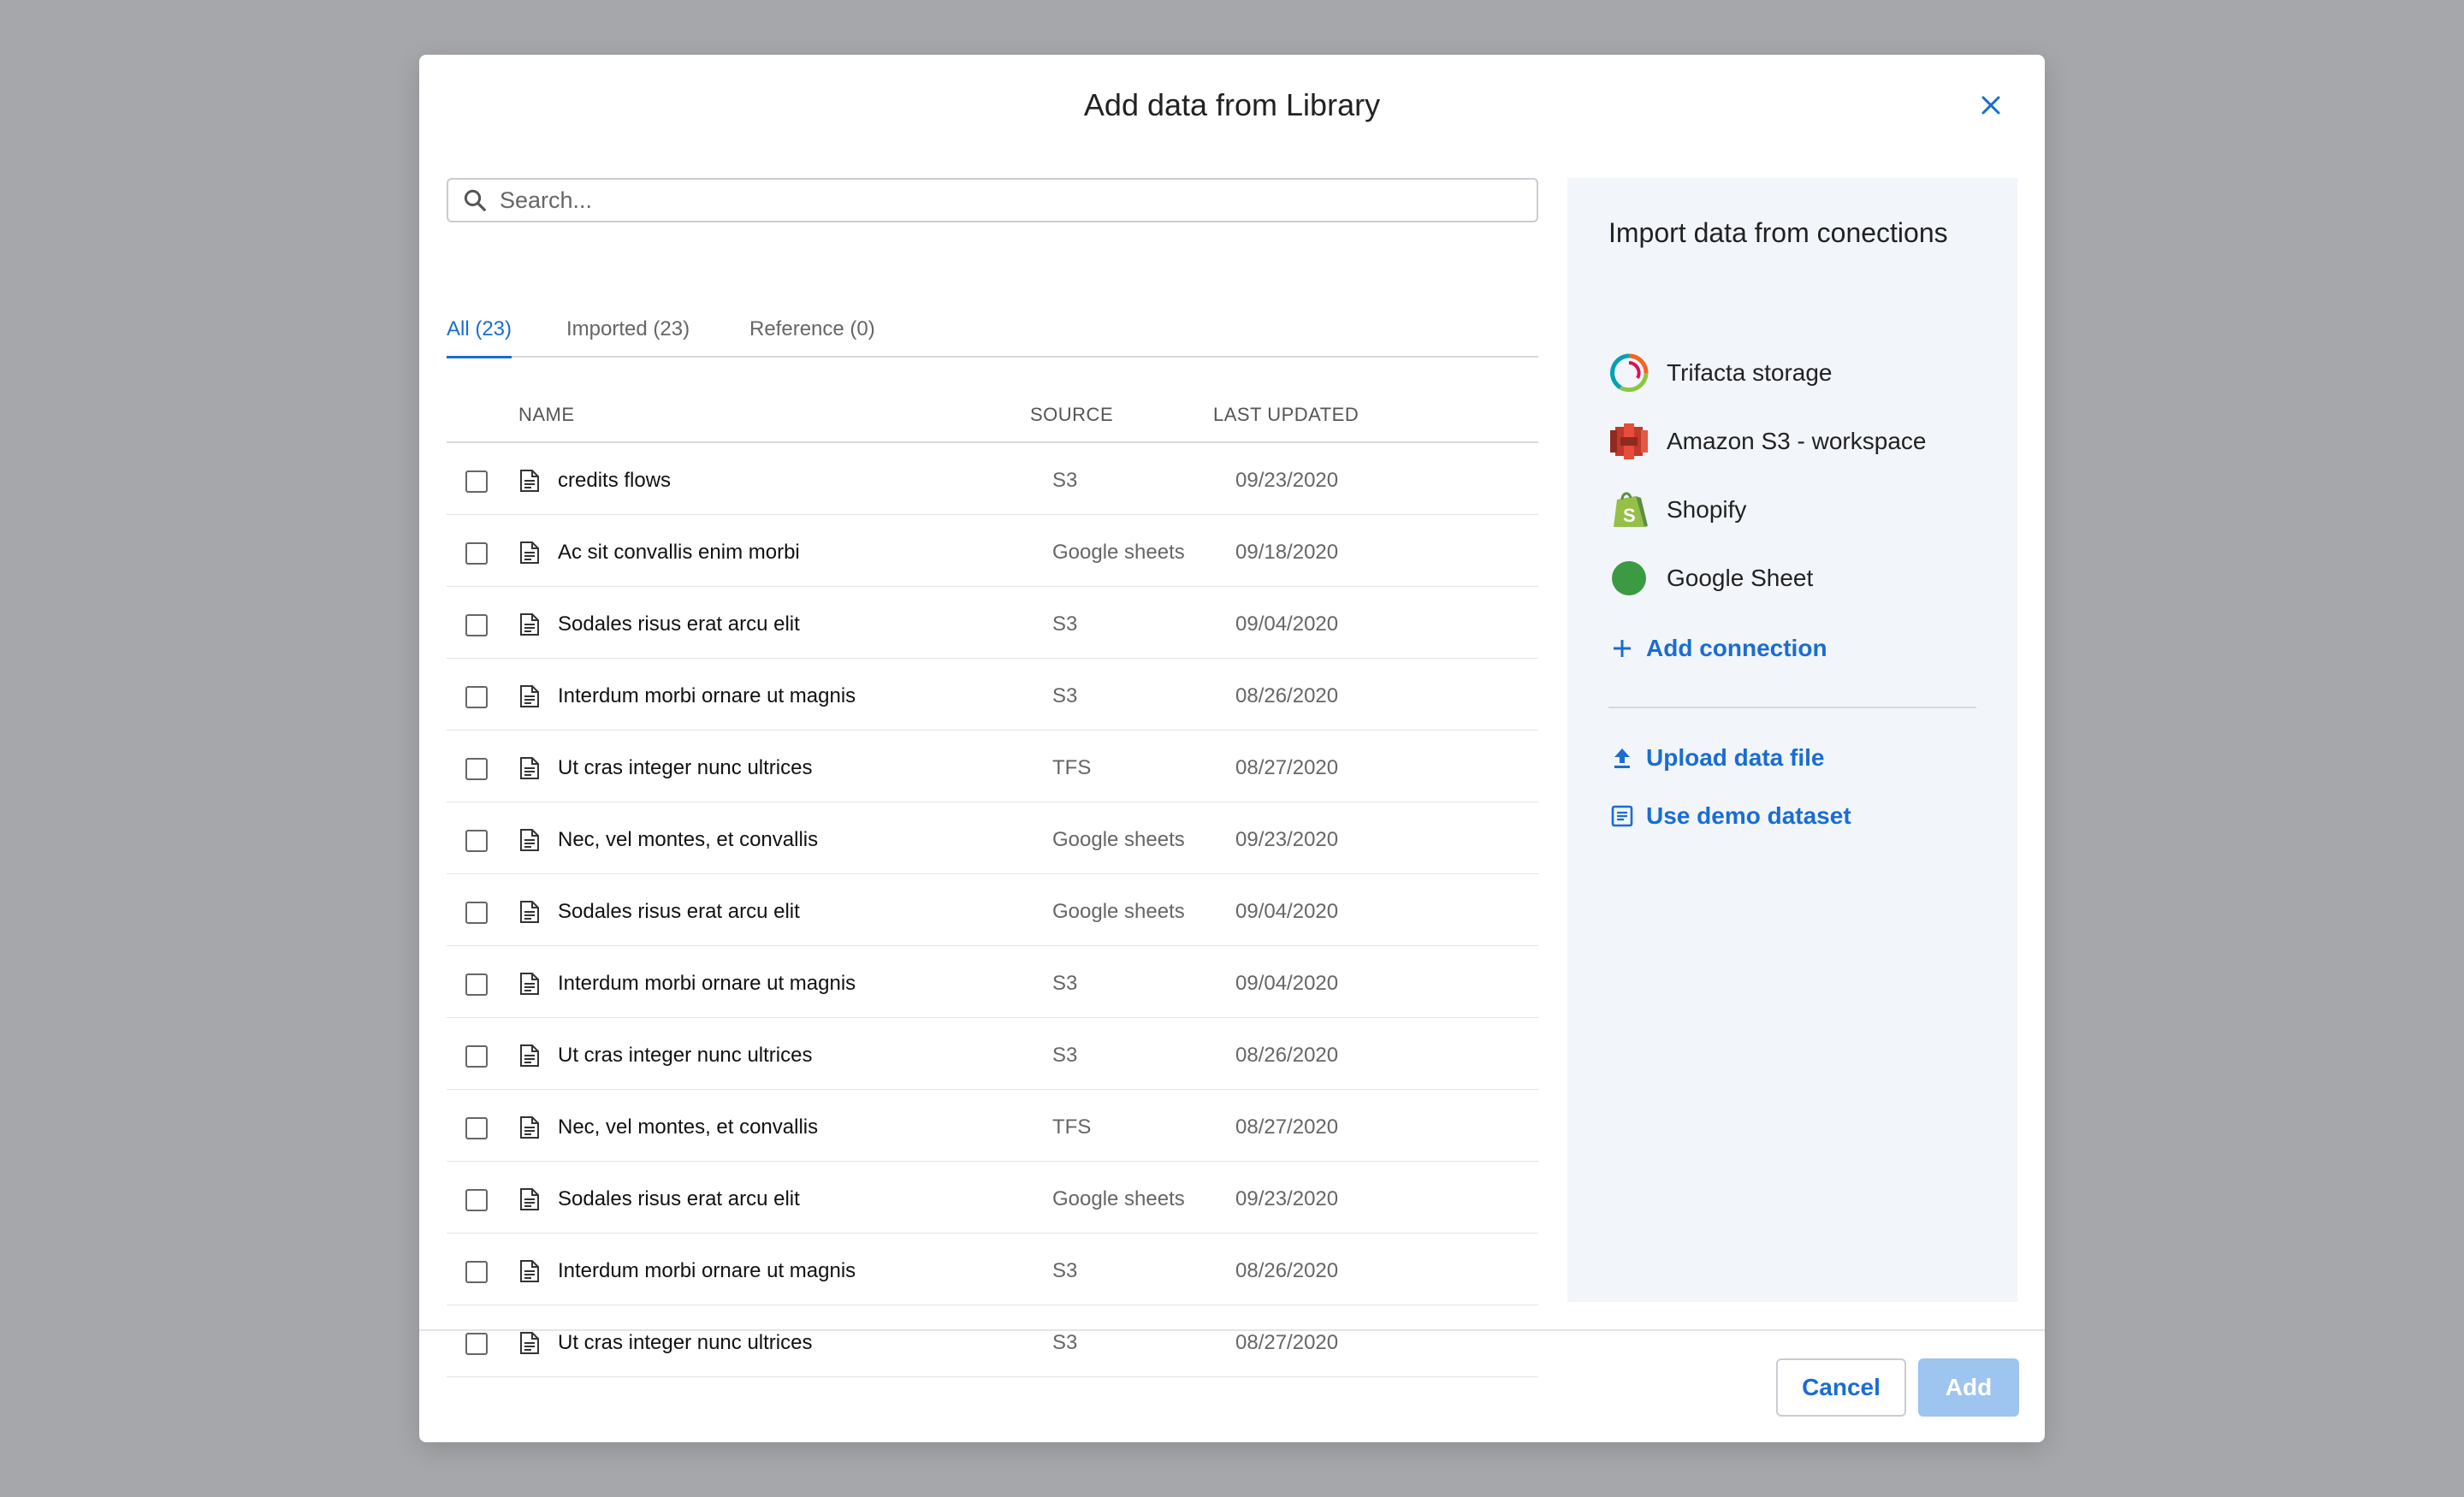 This screenshot has width=2464, height=1497. I want to click on table-header: NAME SOURCE LAST UPDATED, so click(992, 414).